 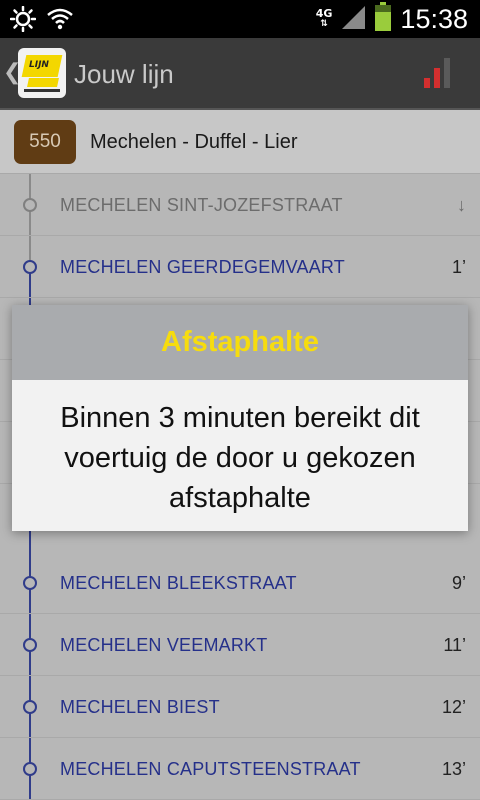 What do you see at coordinates (42, 73) in the screenshot?
I see `delijn-logo-icon: LIJN` at bounding box center [42, 73].